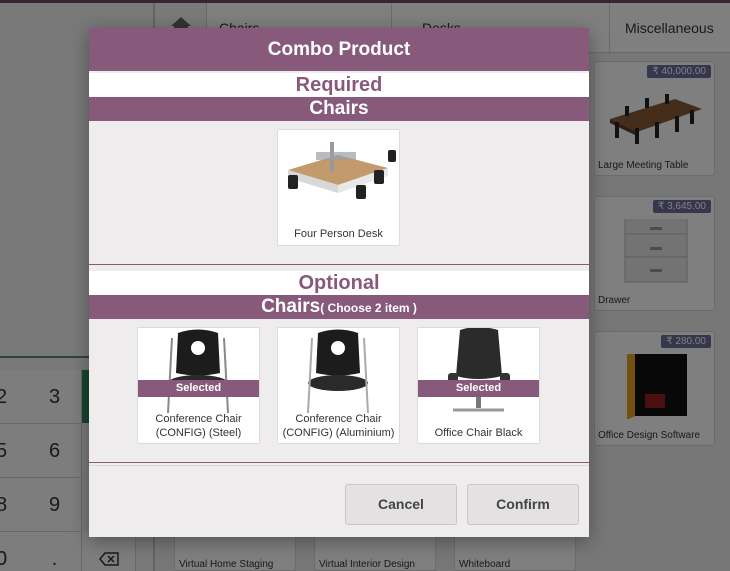  Describe the element at coordinates (339, 501) in the screenshot. I see `dialog-footer: Cancel Confirm` at that location.